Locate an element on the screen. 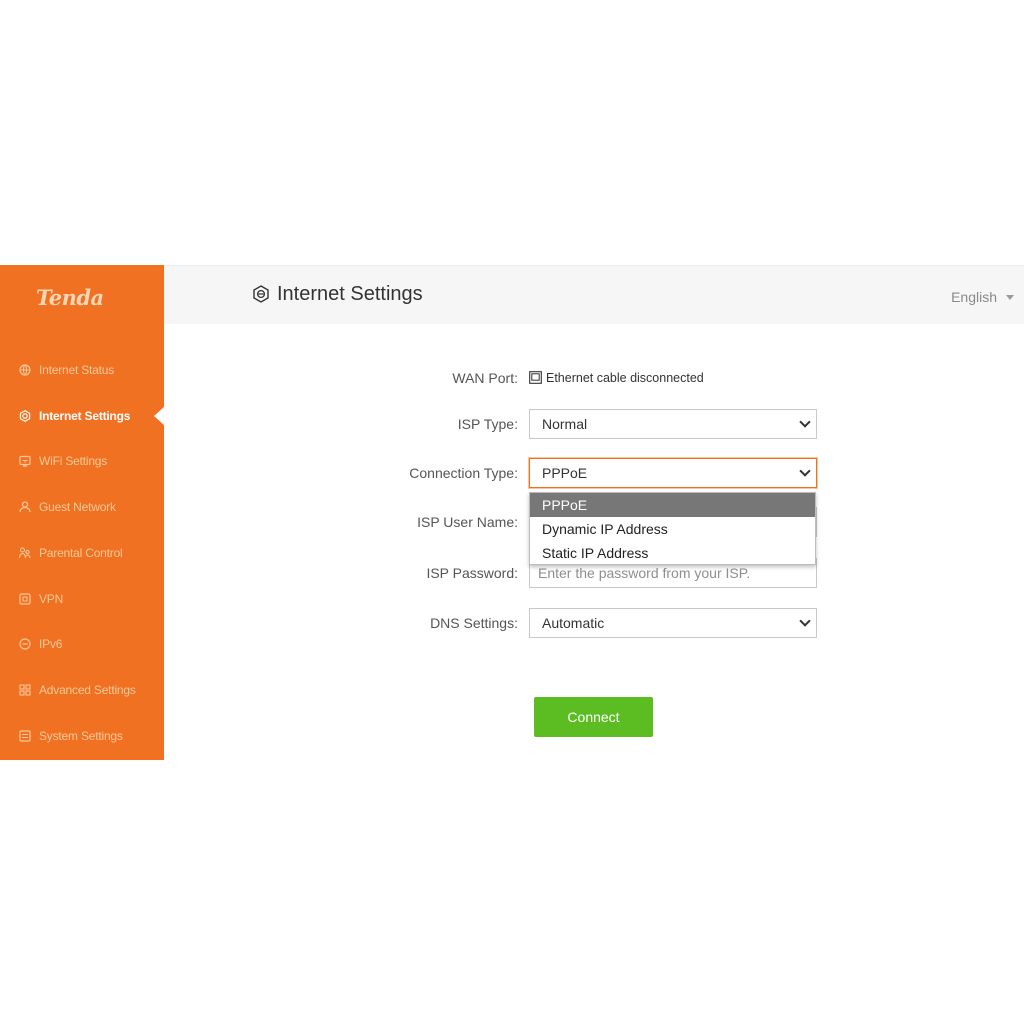  page-title-text: Internet Settings is located at coordinates (350, 294).